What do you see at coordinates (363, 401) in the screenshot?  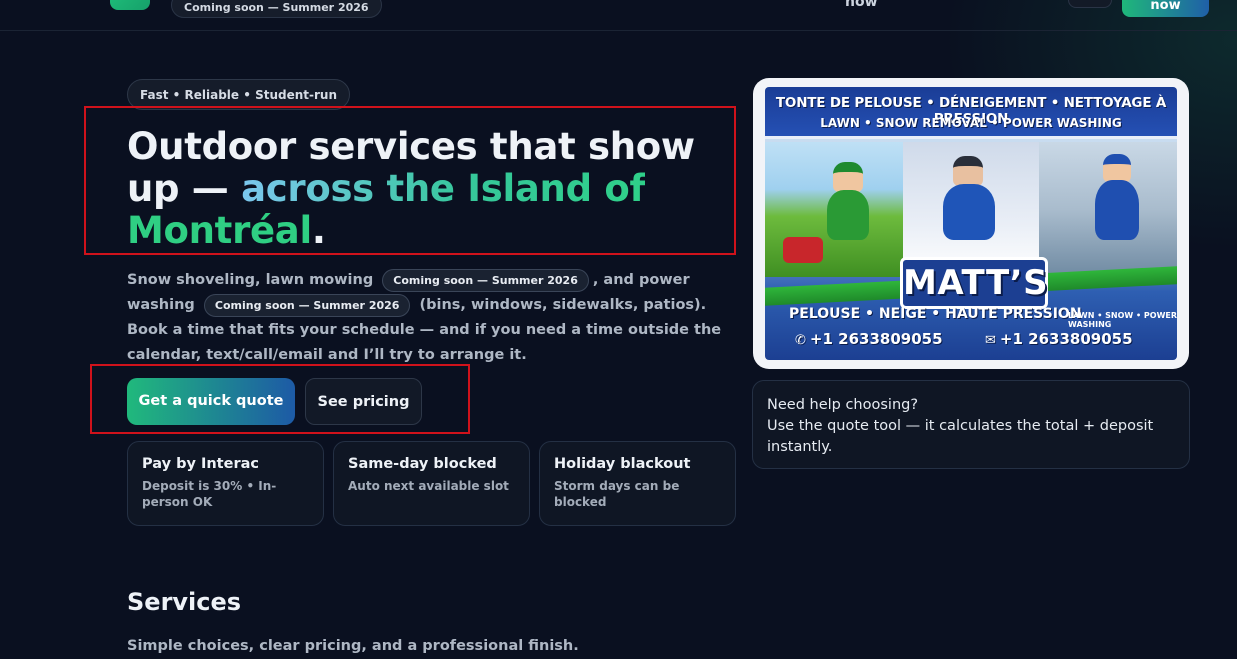 I see `see-pricing-button: See pricing` at bounding box center [363, 401].